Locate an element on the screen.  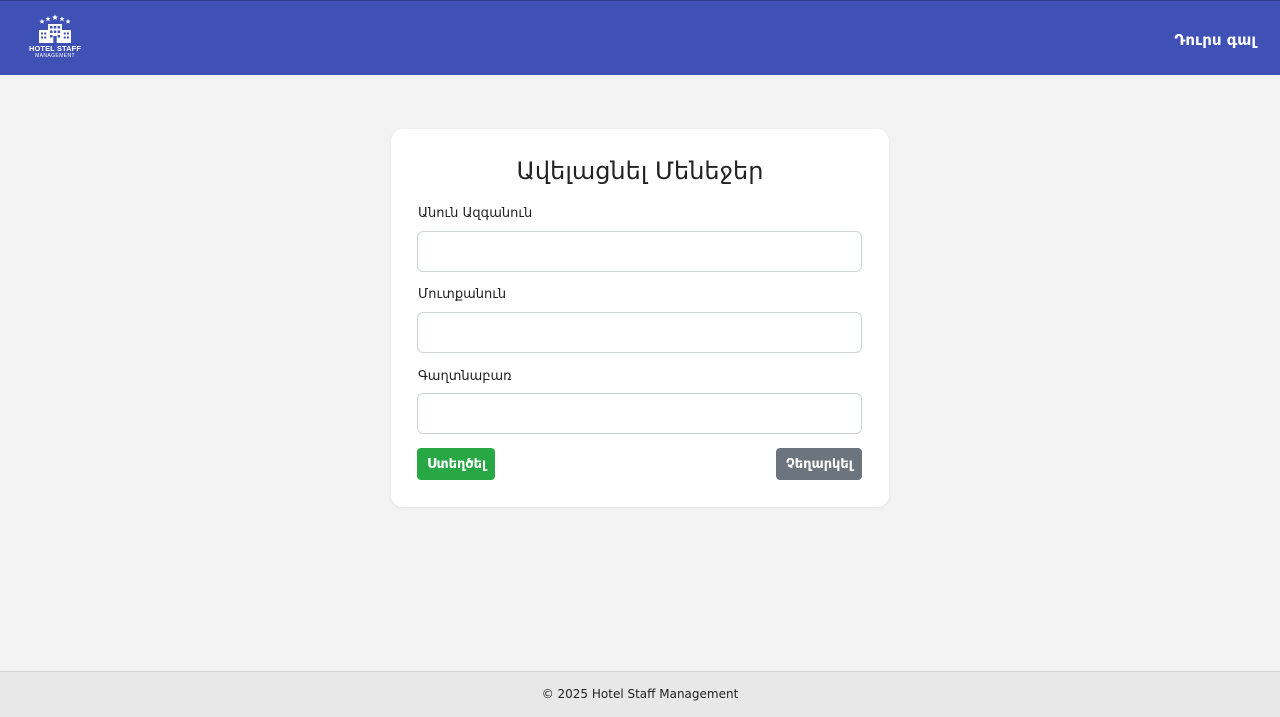
cancel-button: Չեղարկել is located at coordinates (819, 464).